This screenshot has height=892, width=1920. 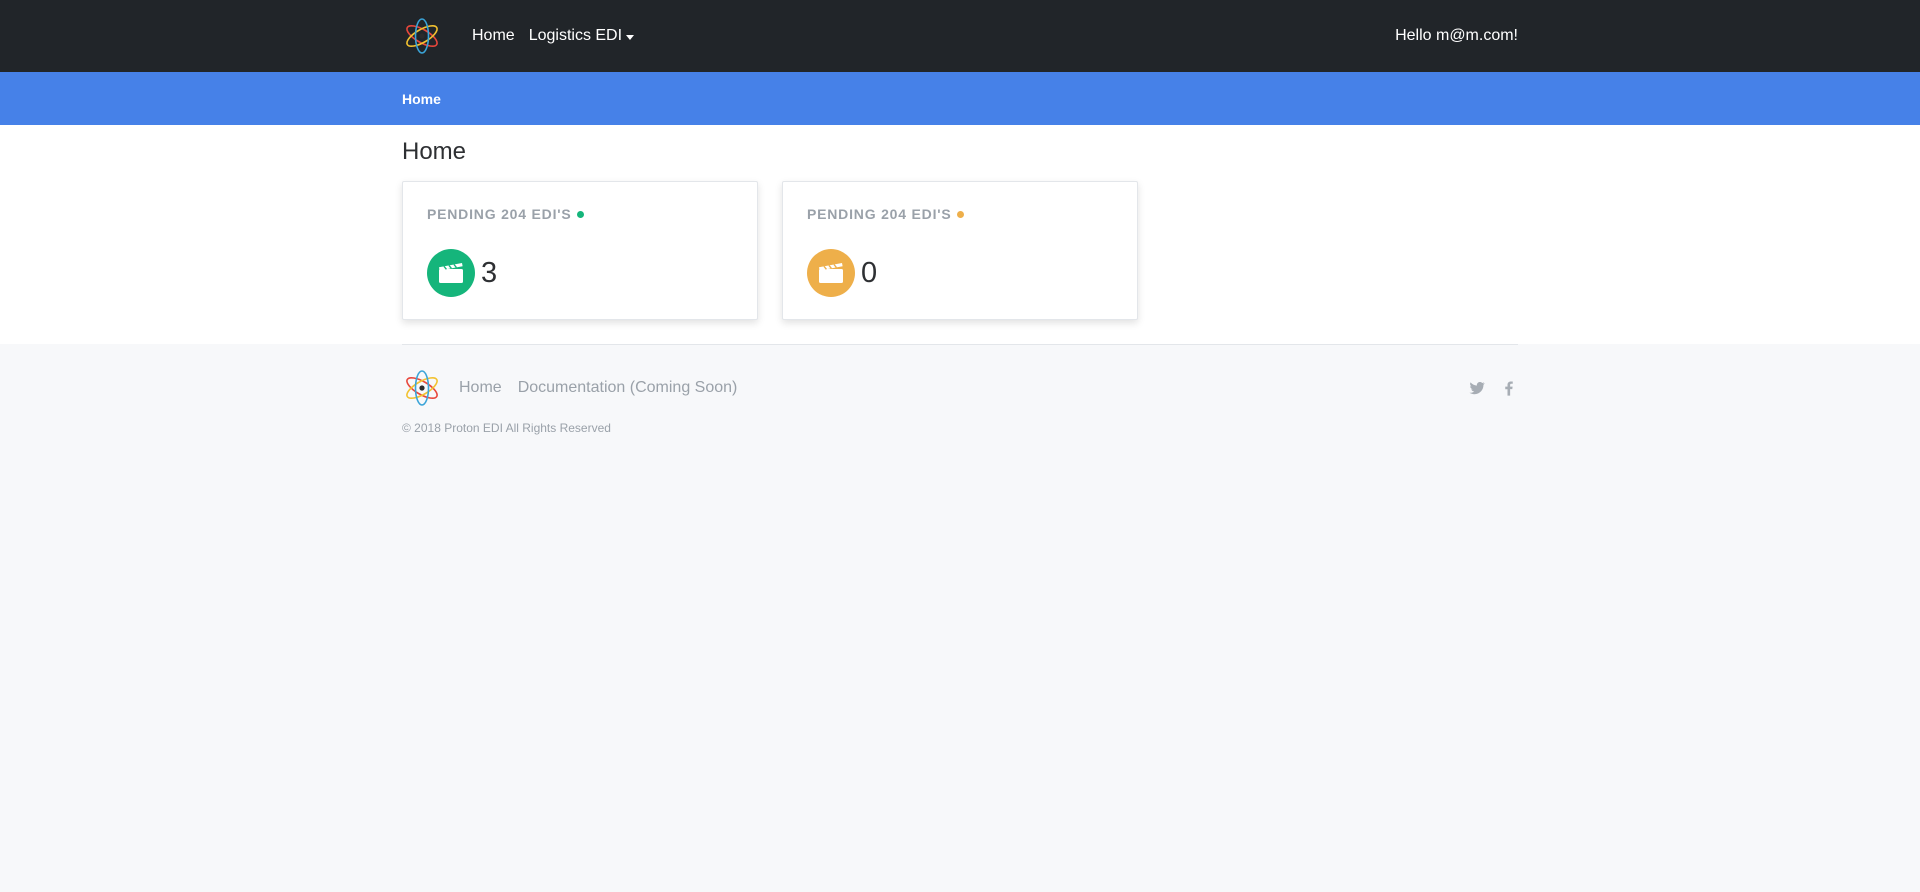 What do you see at coordinates (960, 36) in the screenshot?
I see `top-navbar: Home Logistics EDI Hello m@m.com!` at bounding box center [960, 36].